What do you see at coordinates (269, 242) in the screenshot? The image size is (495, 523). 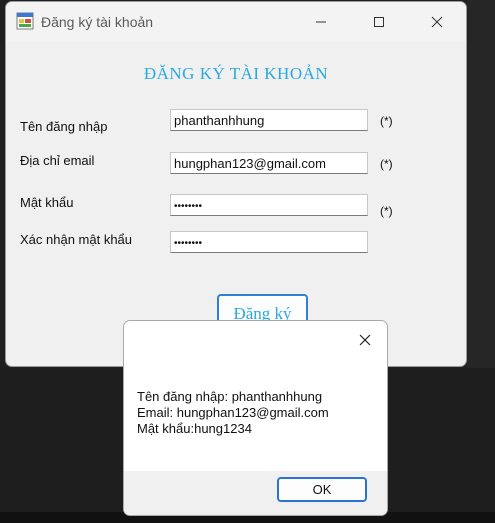 I see `confirm-password-field: ••••••••` at bounding box center [269, 242].